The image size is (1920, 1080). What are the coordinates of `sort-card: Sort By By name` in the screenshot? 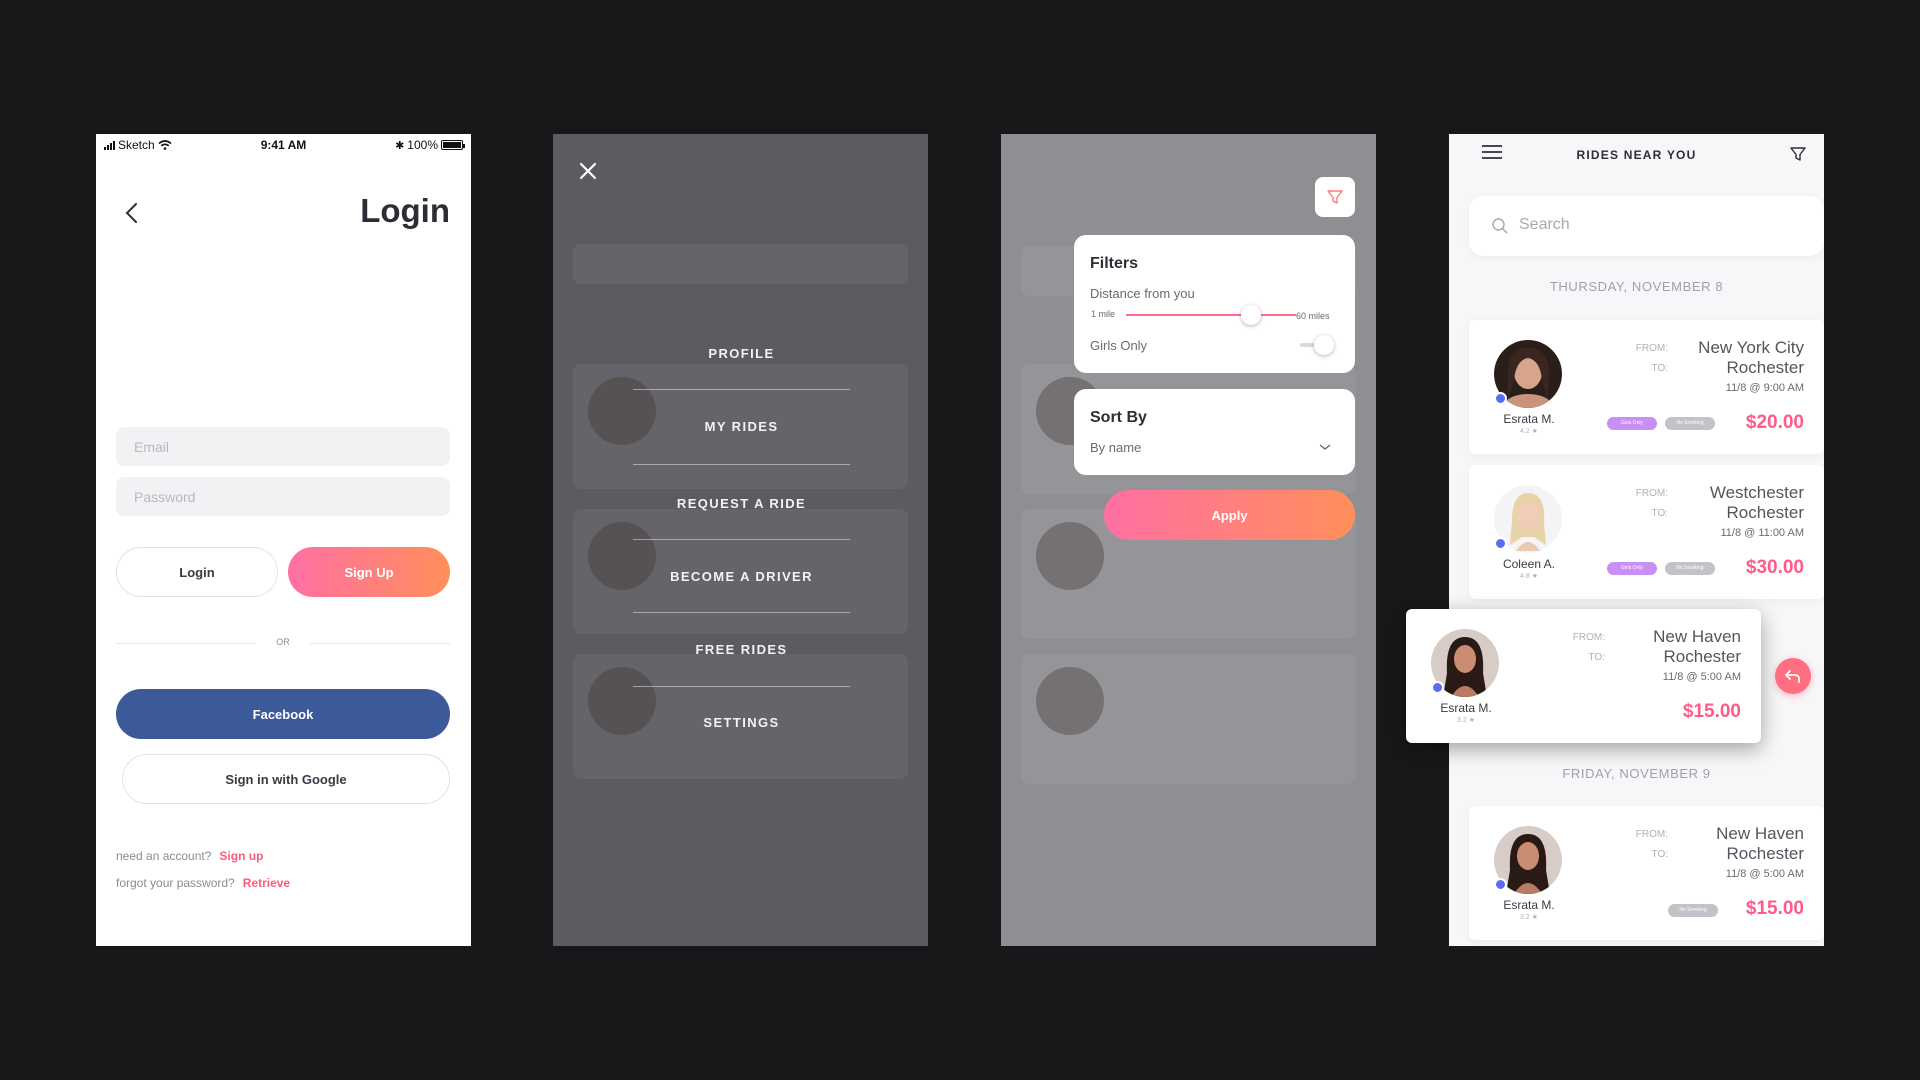 It's located at (1214, 432).